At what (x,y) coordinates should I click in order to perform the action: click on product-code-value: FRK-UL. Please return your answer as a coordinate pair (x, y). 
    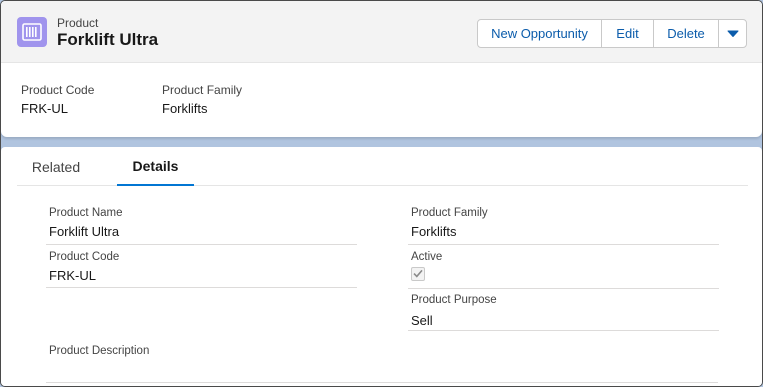
    Looking at the image, I should click on (72, 275).